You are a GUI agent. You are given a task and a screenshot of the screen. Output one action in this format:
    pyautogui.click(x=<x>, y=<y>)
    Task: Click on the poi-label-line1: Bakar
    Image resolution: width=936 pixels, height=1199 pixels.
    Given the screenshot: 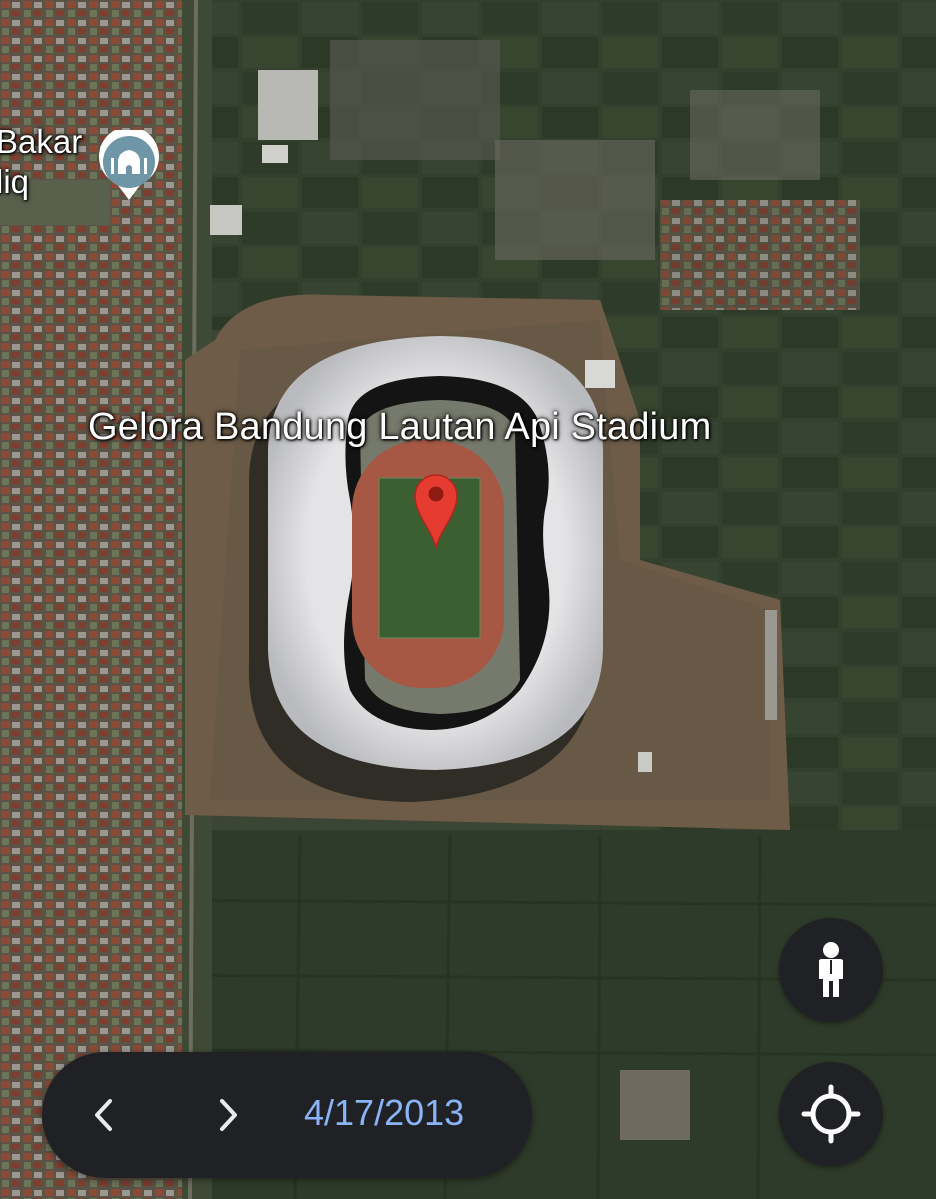 What is the action you would take?
    pyautogui.click(x=41, y=141)
    